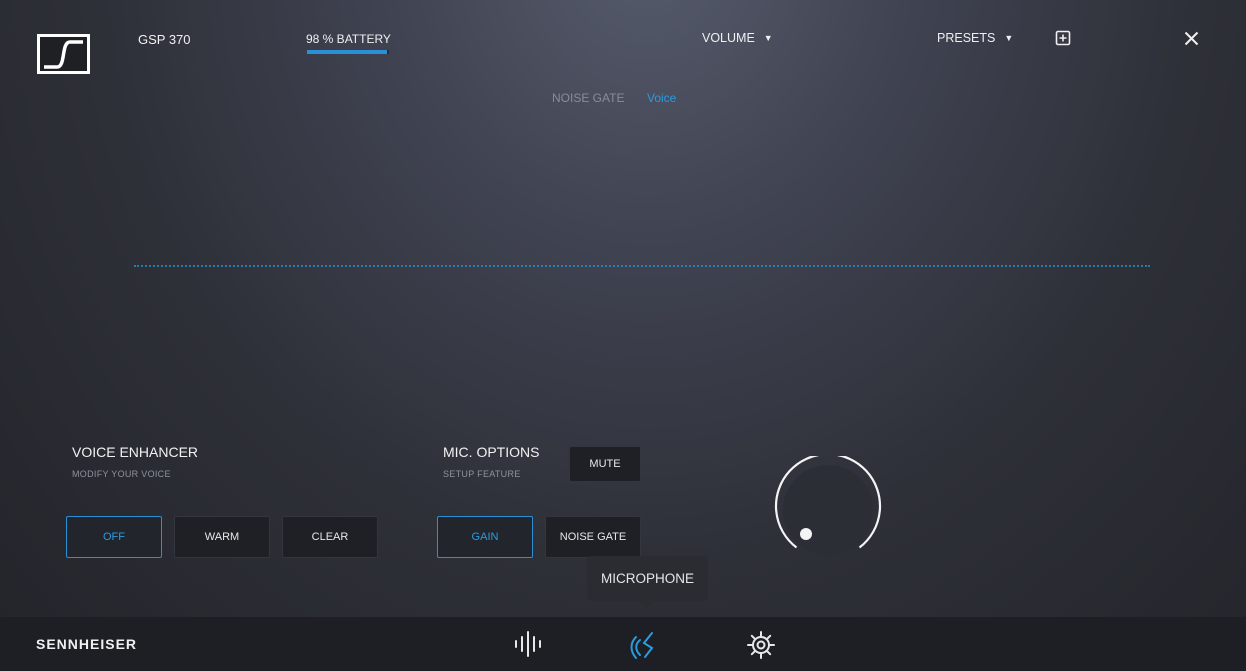 The height and width of the screenshot is (671, 1246). I want to click on add-preset-icon, so click(1063, 38).